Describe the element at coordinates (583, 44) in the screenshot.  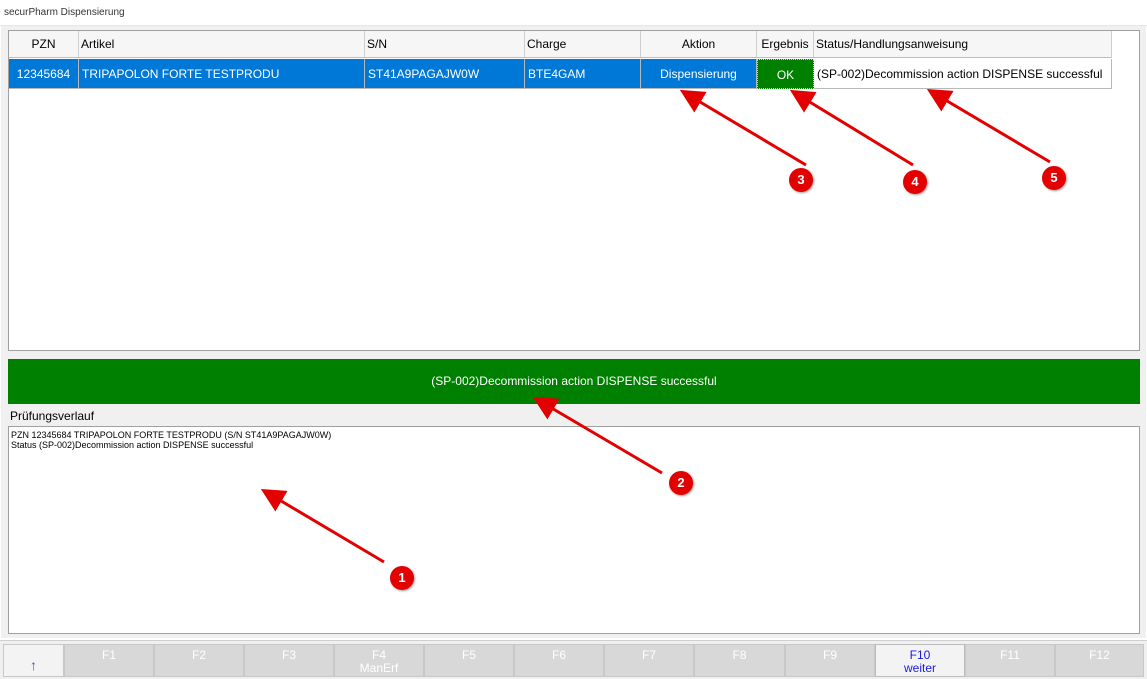
I see `column-header-charge: Charge` at that location.